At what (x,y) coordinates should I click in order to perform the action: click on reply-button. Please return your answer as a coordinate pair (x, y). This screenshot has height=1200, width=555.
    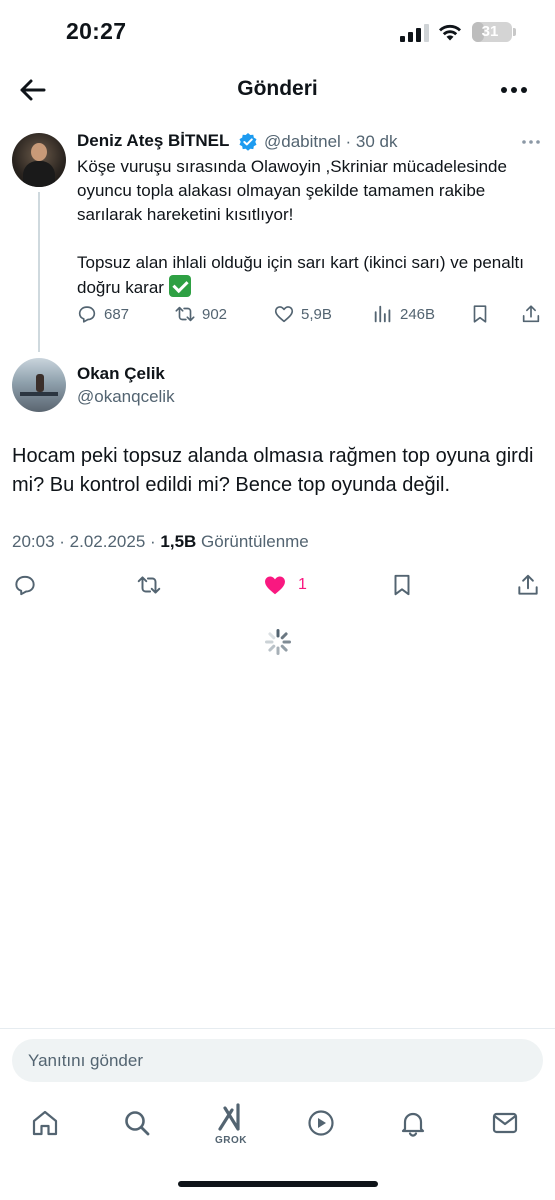
    Looking at the image, I should click on (25, 585).